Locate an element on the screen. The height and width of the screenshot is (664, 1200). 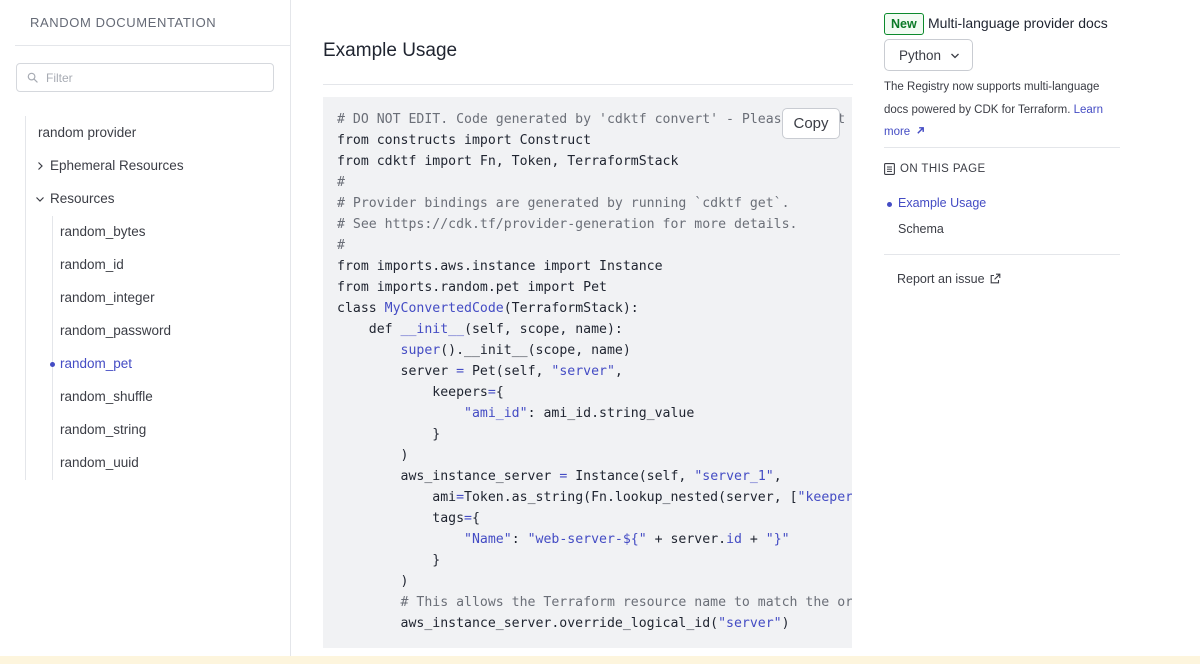
sidebar-item-label: random_pet is located at coordinates (96, 363).